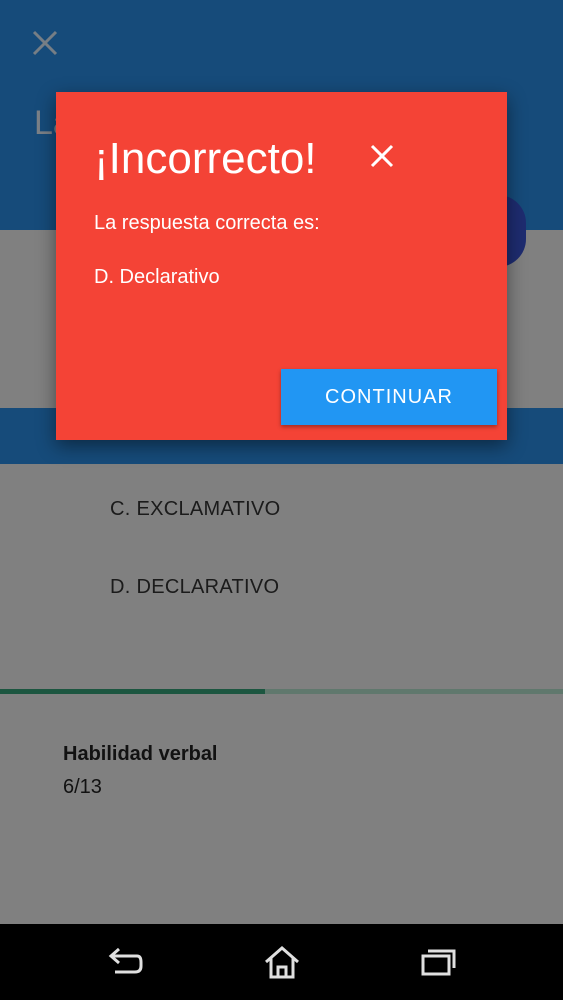  Describe the element at coordinates (125, 962) in the screenshot. I see `back-icon` at that location.